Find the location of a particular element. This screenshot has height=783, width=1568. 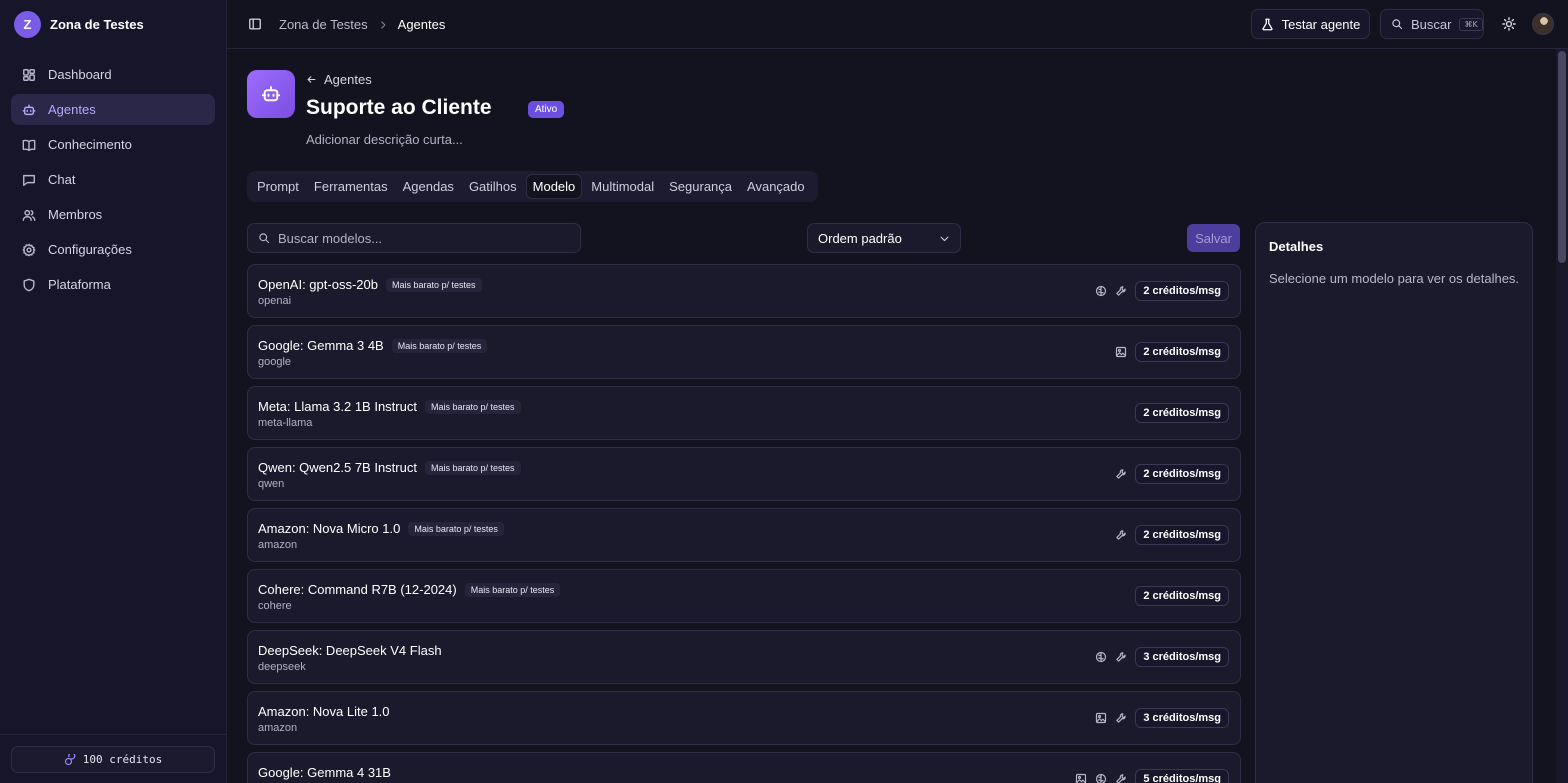

model-row: Google: Gemma 4 31Bgoogle5 créditos/msg is located at coordinates (744, 767).